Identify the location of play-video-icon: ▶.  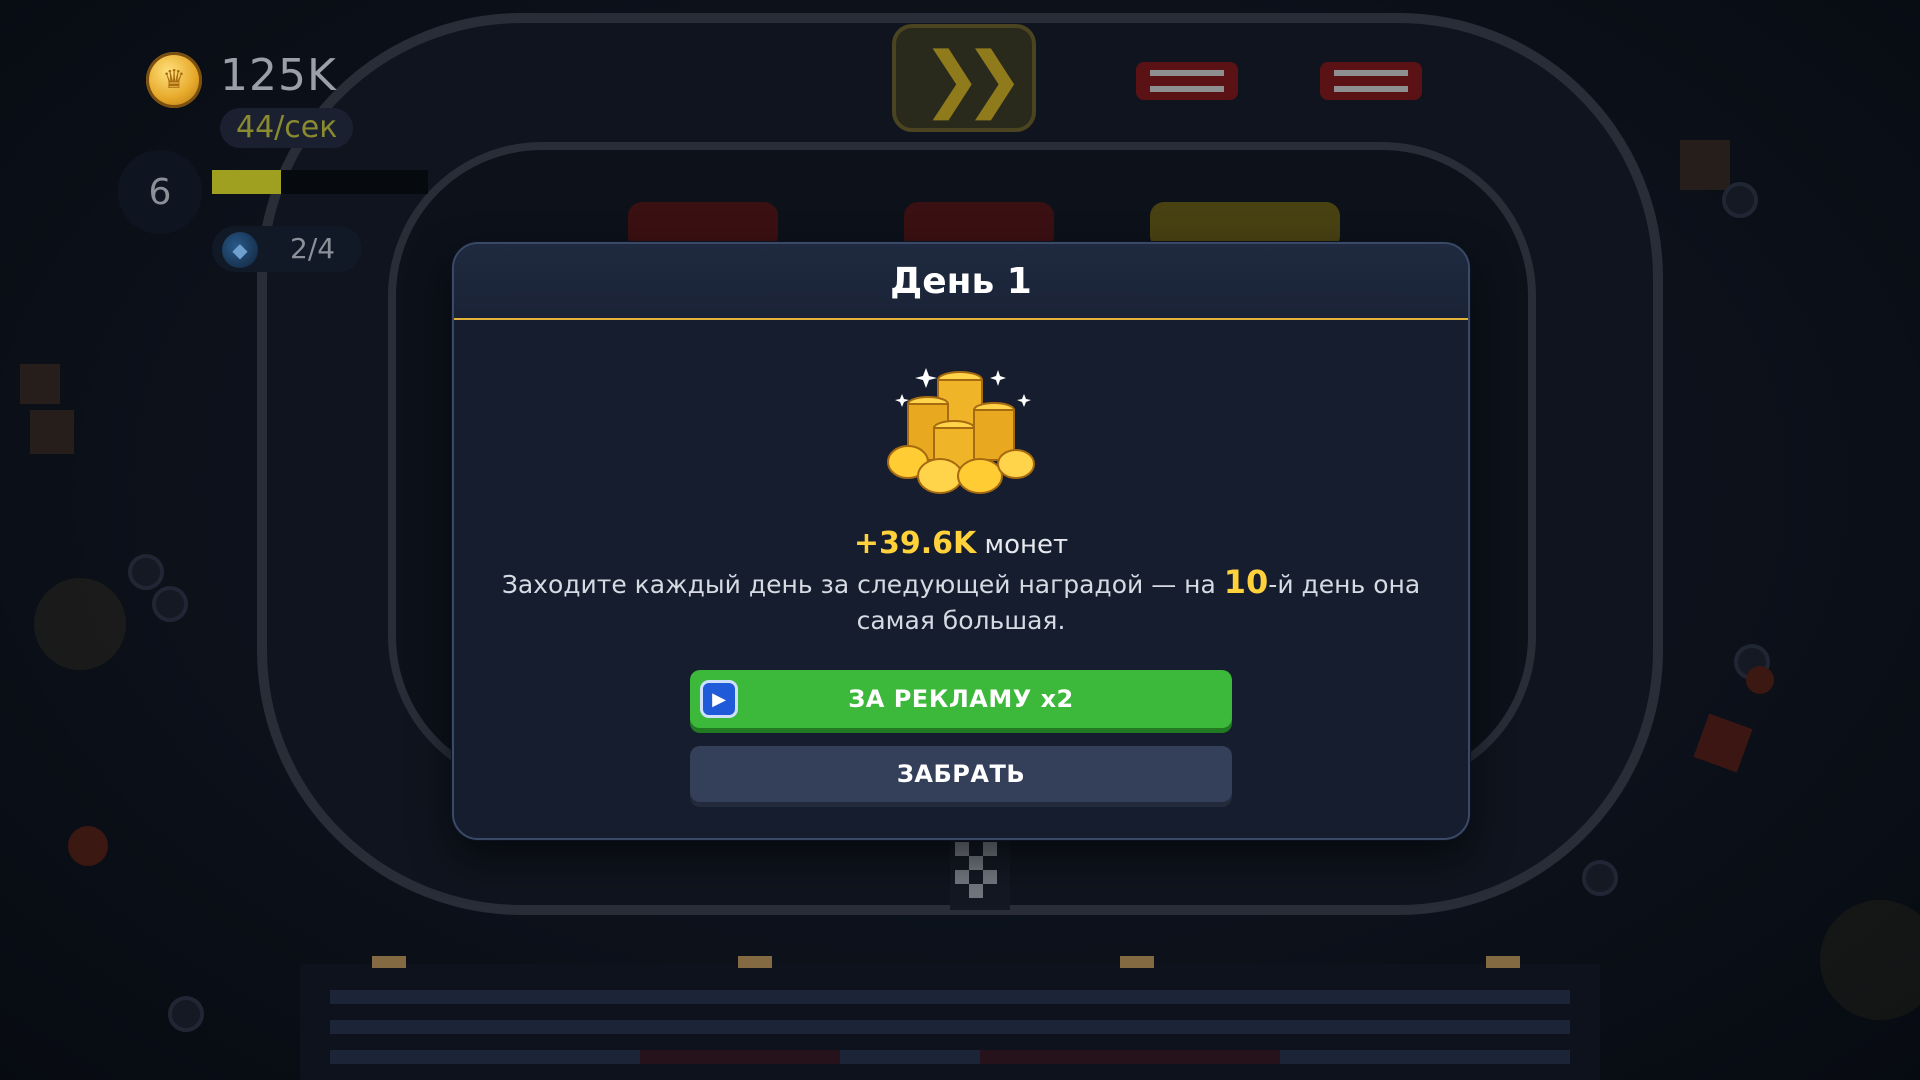
(719, 699).